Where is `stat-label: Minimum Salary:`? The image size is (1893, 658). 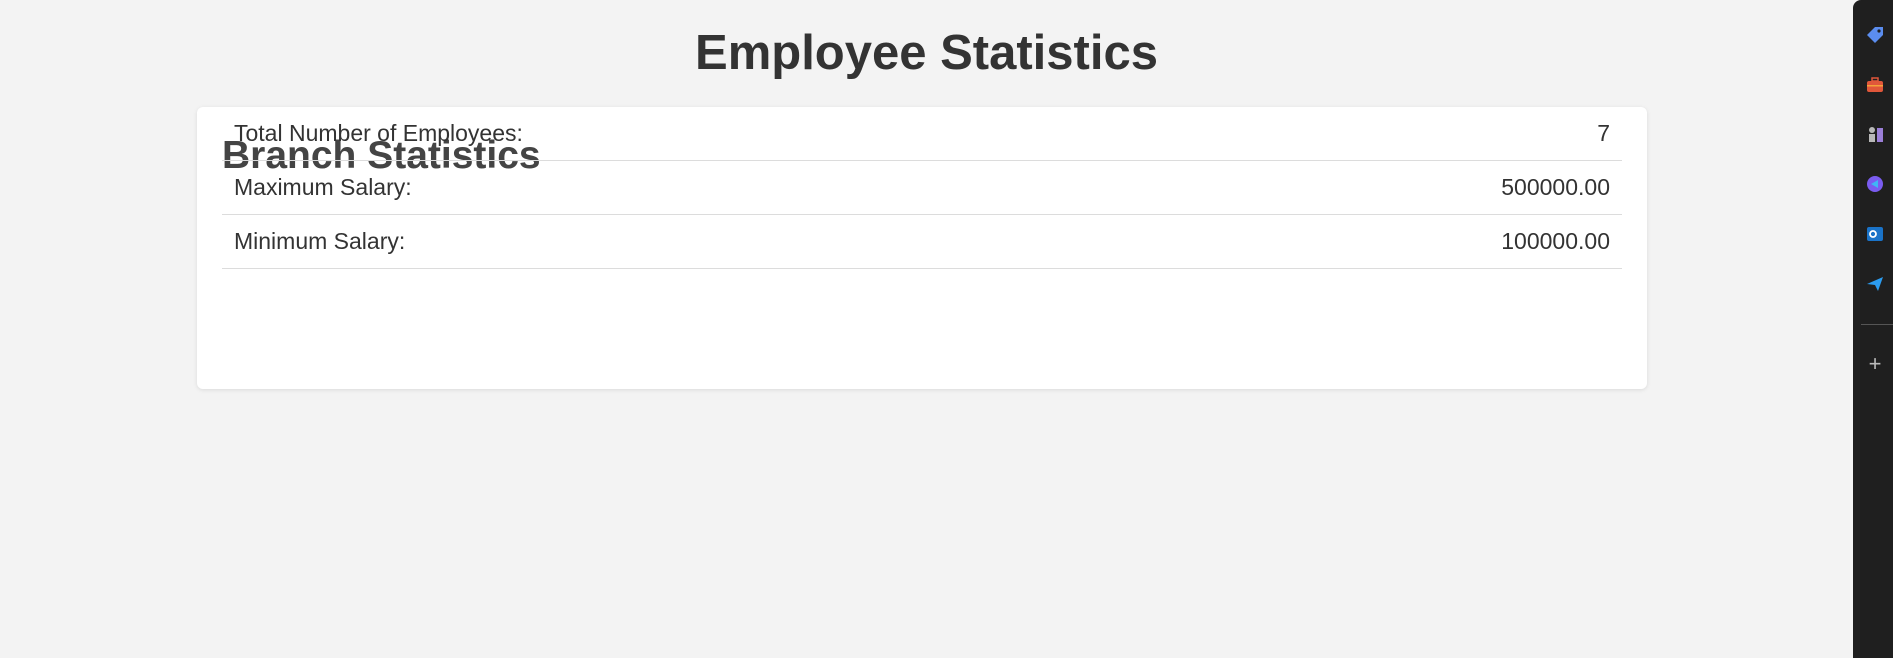 stat-label: Minimum Salary: is located at coordinates (320, 241).